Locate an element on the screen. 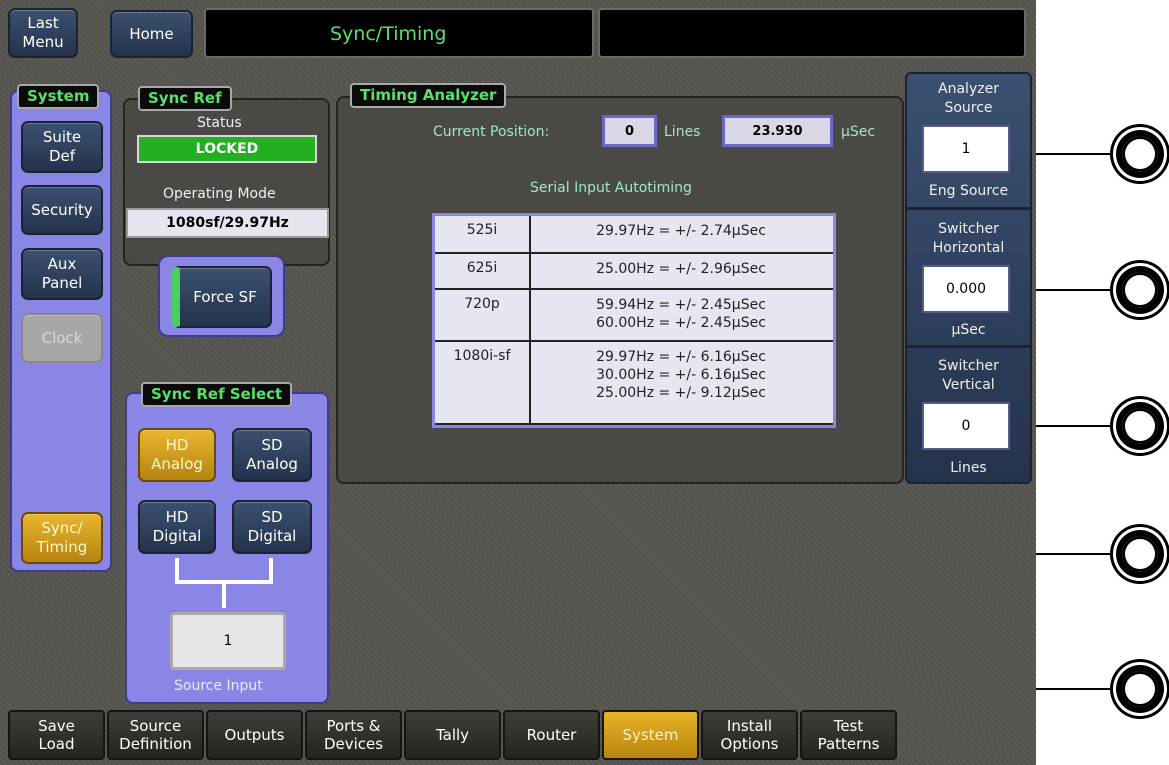 The image size is (1169, 765). switcher-vertical-field: 0 is located at coordinates (966, 426).